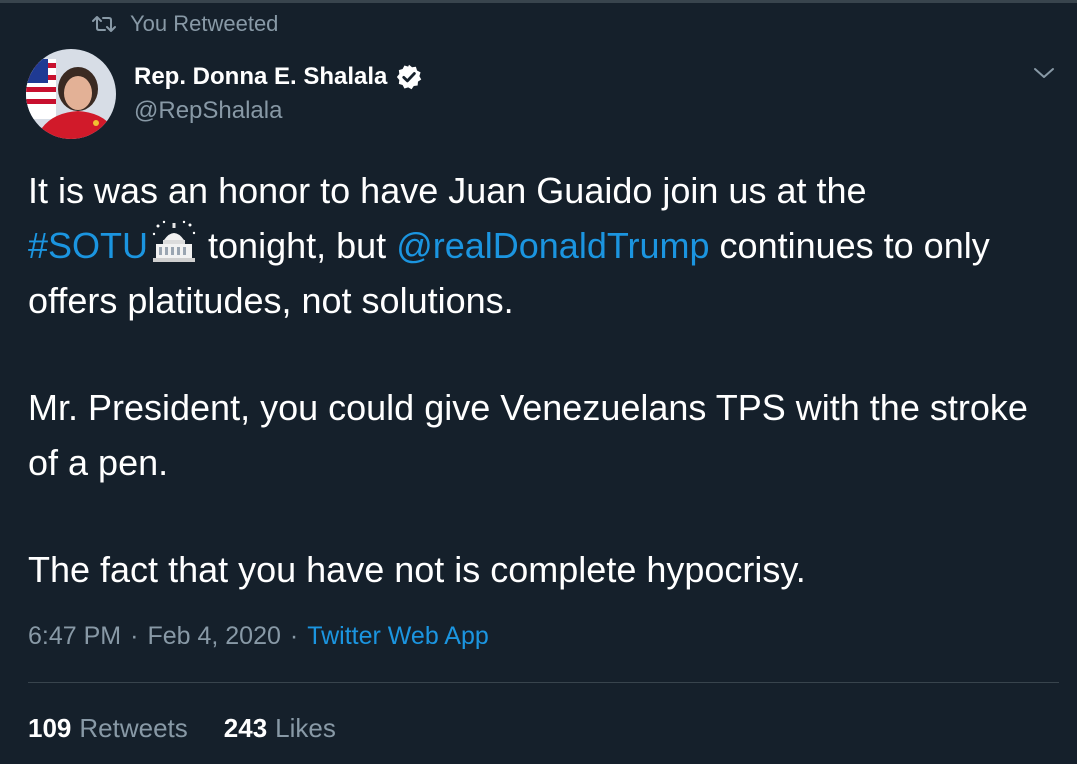 This screenshot has width=1077, height=764. I want to click on avatar-image, so click(71, 94).